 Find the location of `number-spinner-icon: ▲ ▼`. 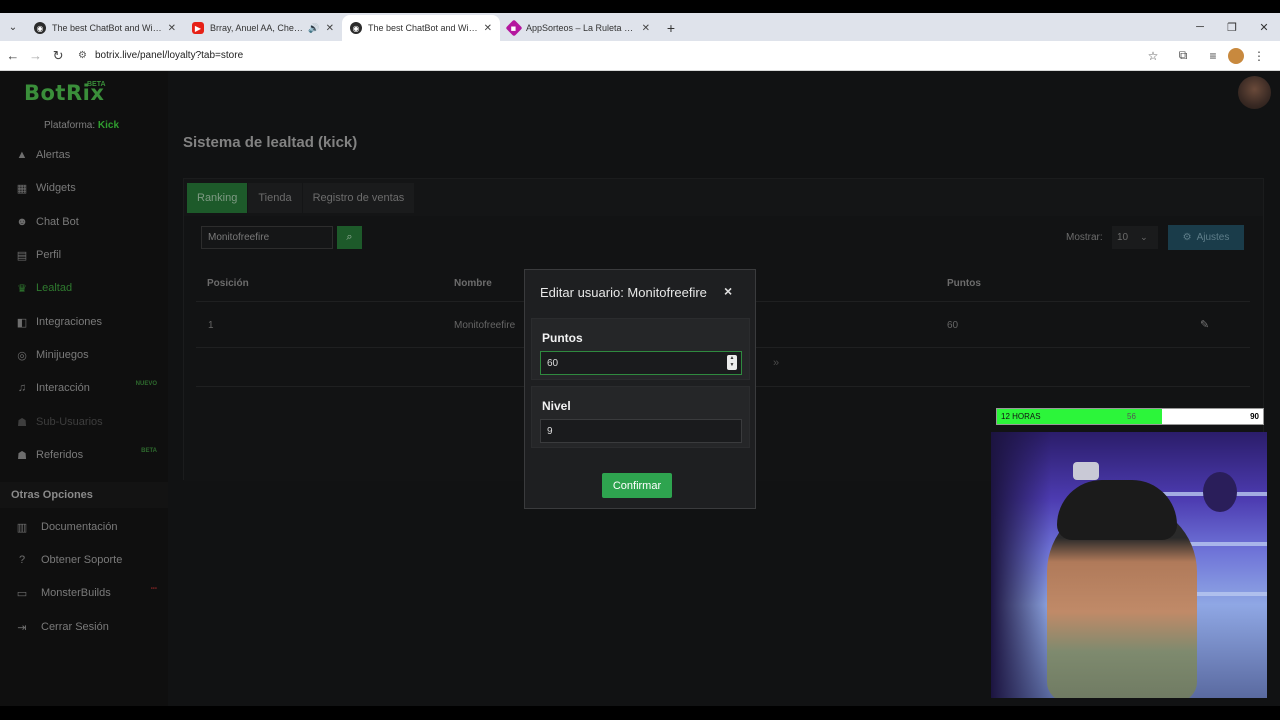

number-spinner-icon: ▲ ▼ is located at coordinates (732, 362).